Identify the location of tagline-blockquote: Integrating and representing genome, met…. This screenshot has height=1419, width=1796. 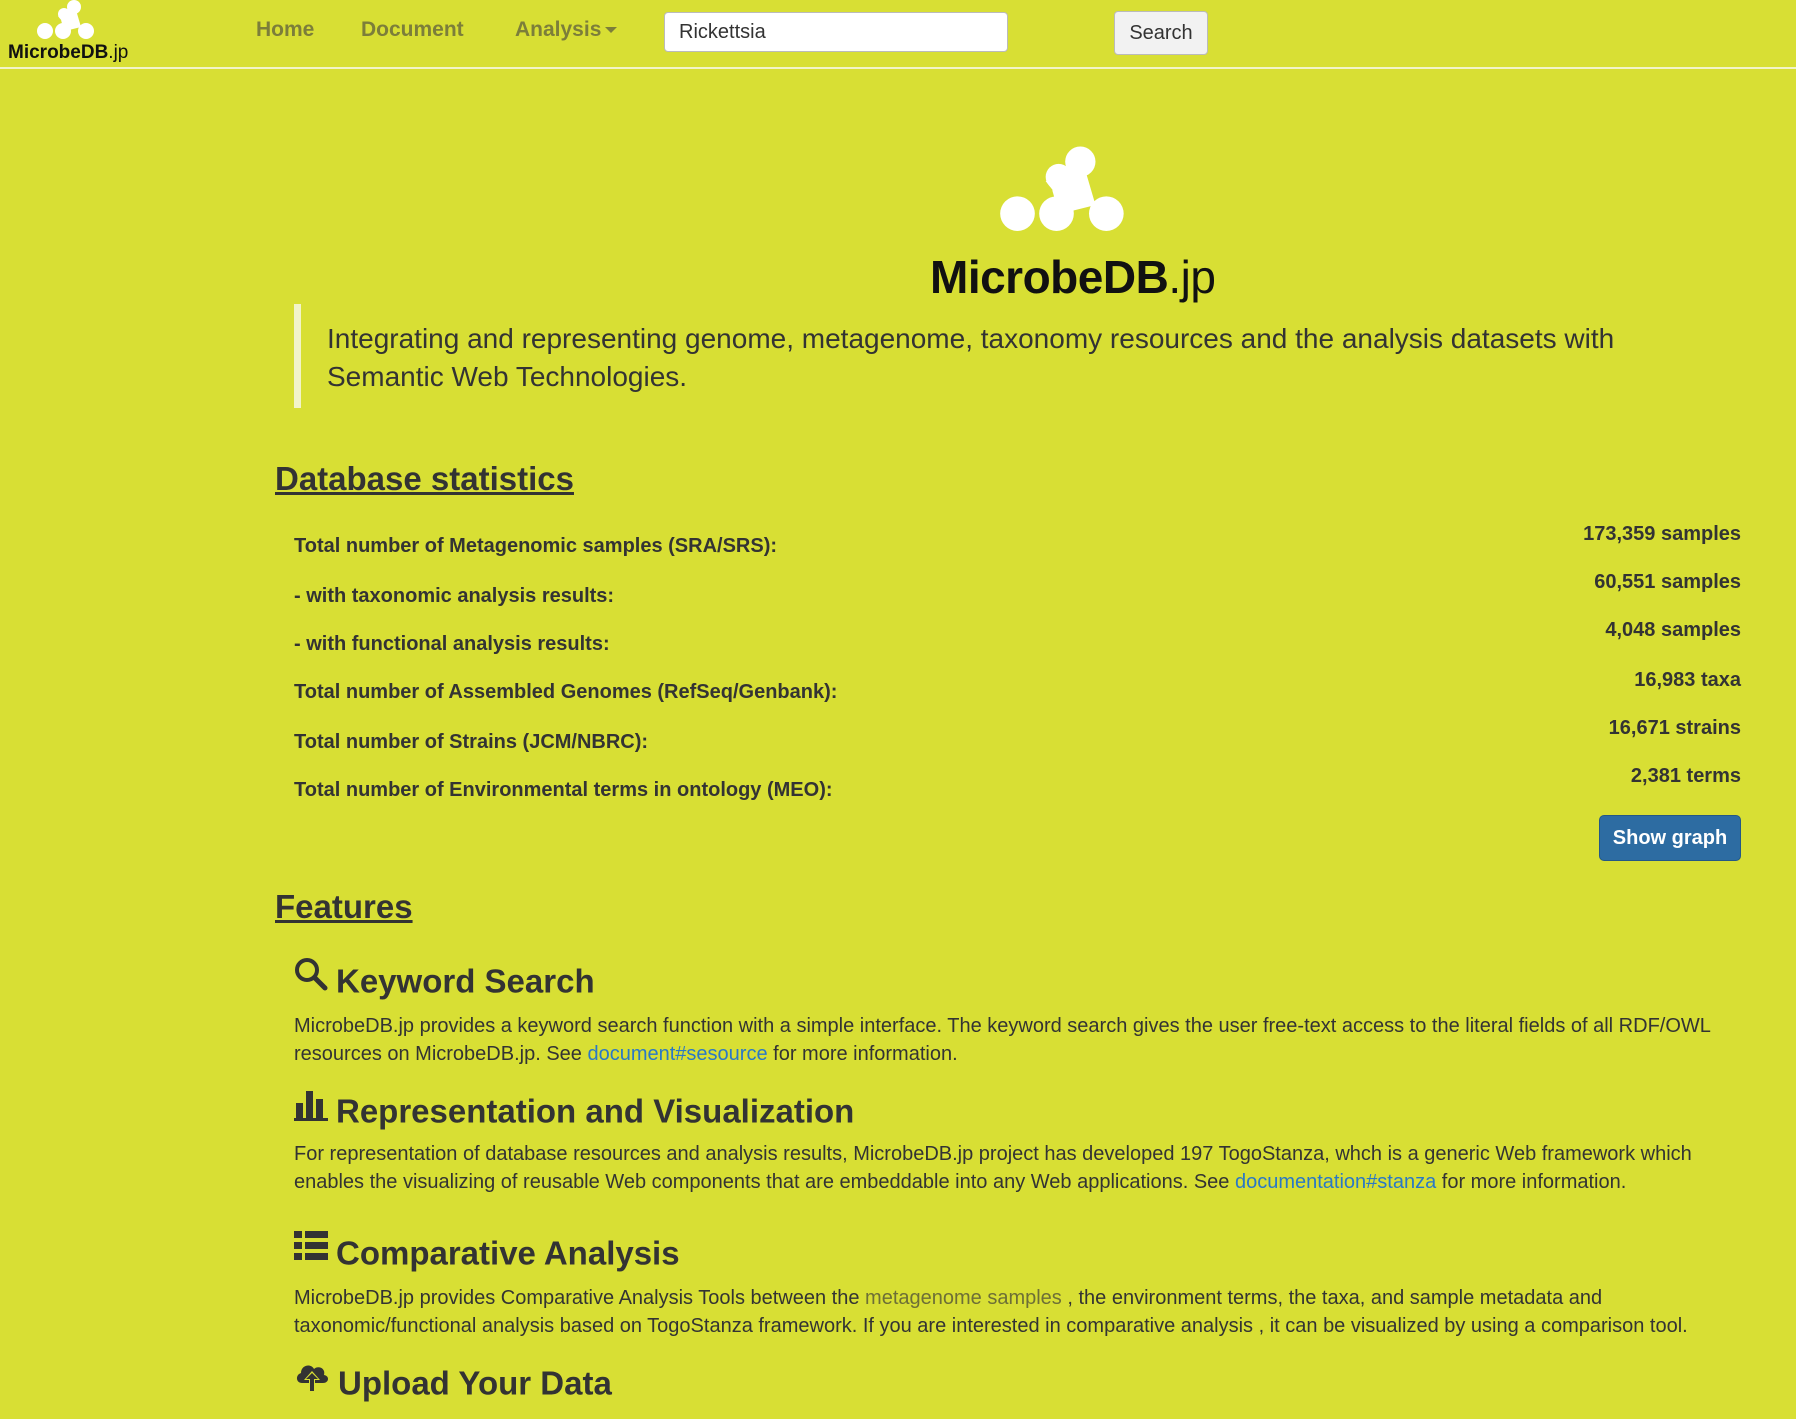
(1014, 356).